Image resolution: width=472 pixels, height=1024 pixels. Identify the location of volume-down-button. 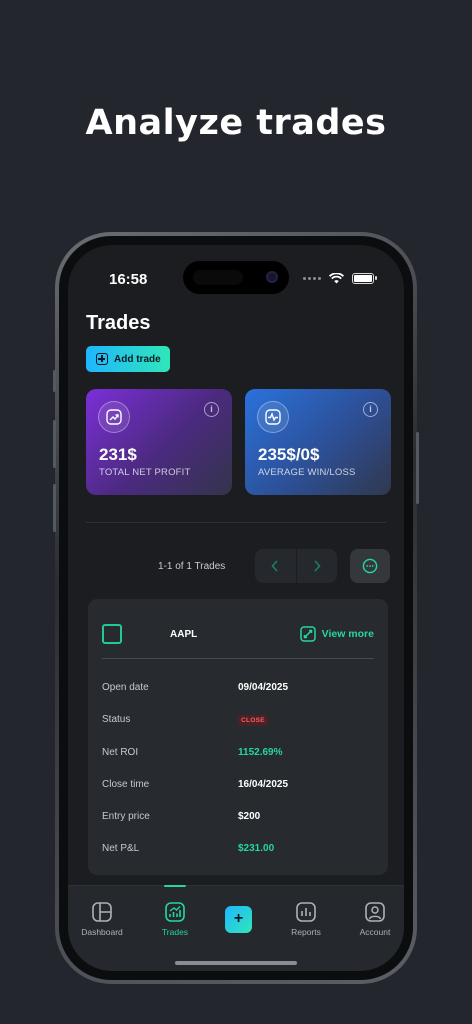
(54, 508).